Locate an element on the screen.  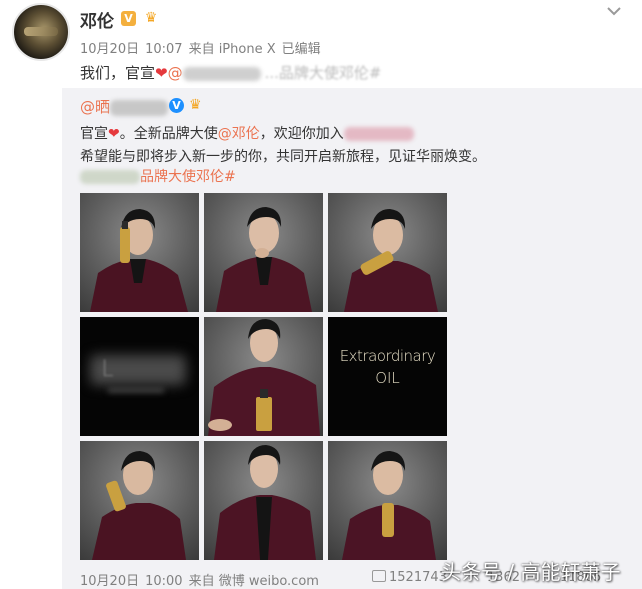
repost-user-prefix: @ is located at coordinates (87, 107).